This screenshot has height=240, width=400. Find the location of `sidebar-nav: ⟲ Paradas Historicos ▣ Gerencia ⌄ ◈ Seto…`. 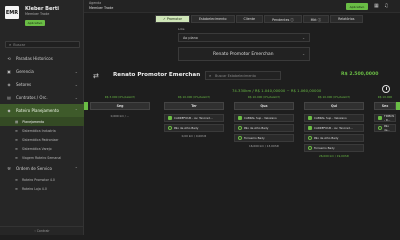

sidebar-nav: ⟲ Paradas Historicos ▣ Gerencia ⌄ ◈ Seto… is located at coordinates (42, 122).